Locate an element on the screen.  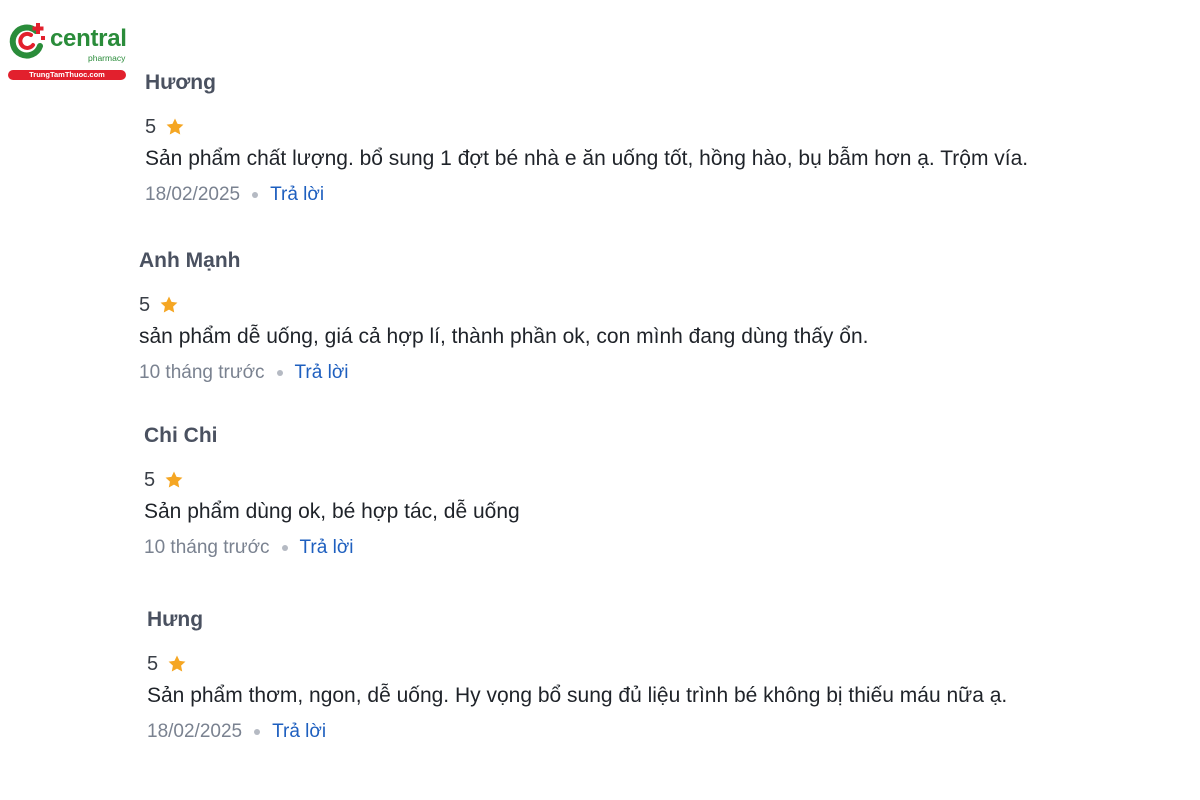
reviewer-name: Chi Chi is located at coordinates (181, 435).